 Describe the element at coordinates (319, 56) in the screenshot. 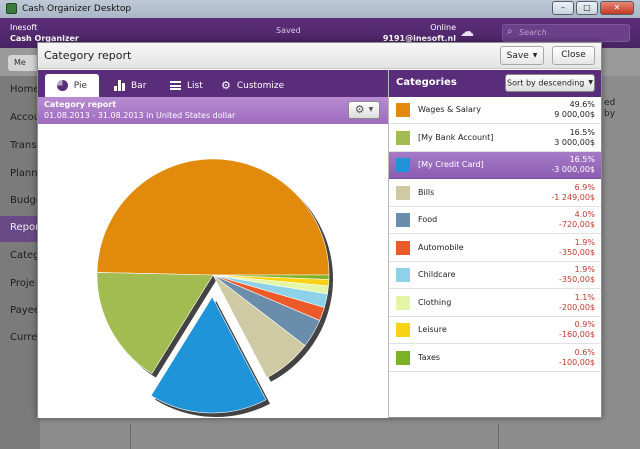

I see `dialog-header: Category report Save ▼ Close` at that location.